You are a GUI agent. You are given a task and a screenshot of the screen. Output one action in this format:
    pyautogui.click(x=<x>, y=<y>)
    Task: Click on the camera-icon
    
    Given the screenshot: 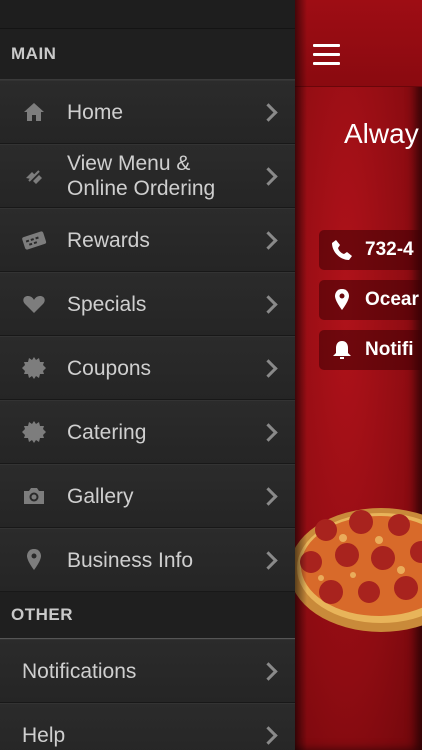 What is the action you would take?
    pyautogui.click(x=34, y=496)
    